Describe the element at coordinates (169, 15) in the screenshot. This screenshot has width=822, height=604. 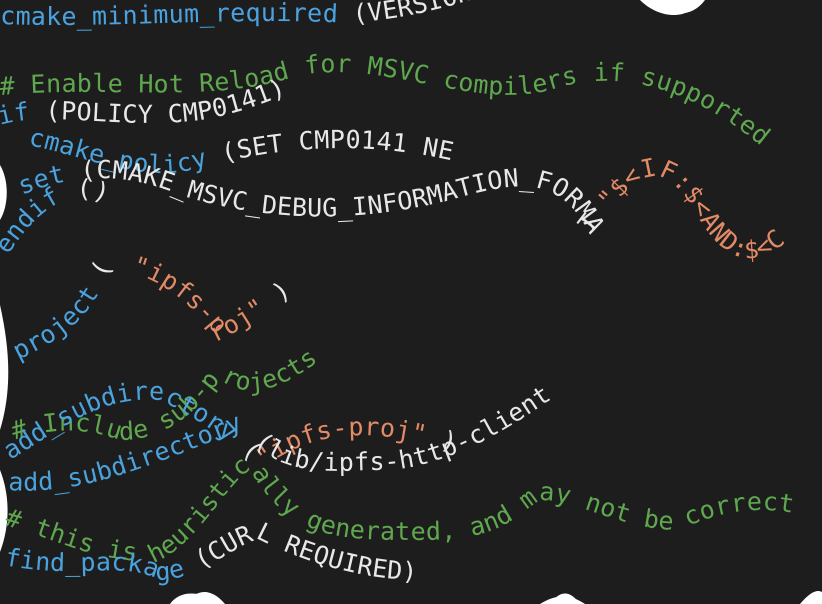
I see `keyword-text: cmake_minimum_required` at that location.